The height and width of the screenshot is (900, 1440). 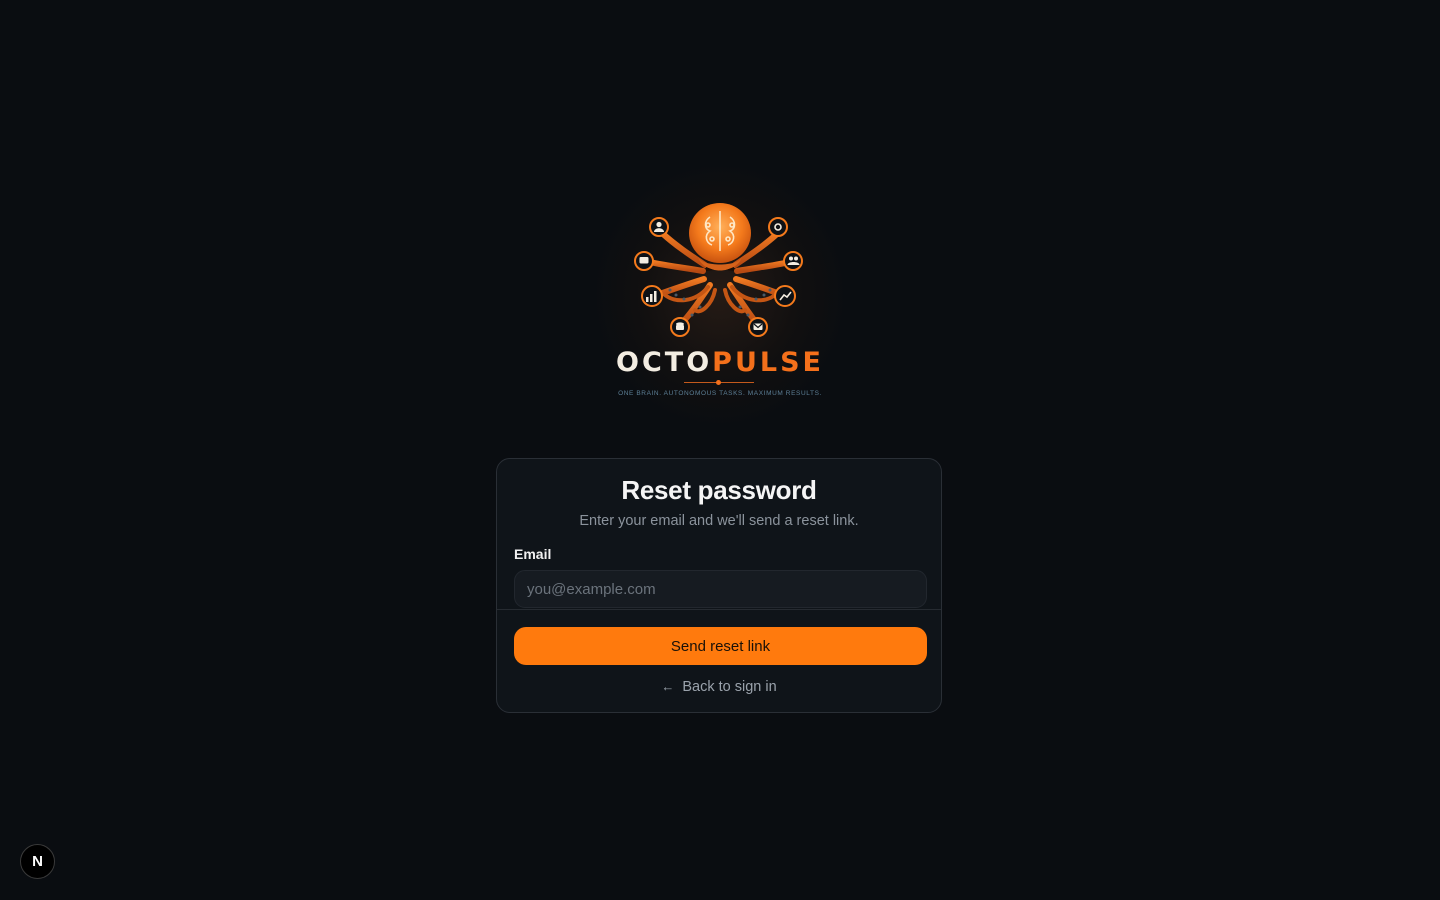 I want to click on email-input, so click(x=720, y=589).